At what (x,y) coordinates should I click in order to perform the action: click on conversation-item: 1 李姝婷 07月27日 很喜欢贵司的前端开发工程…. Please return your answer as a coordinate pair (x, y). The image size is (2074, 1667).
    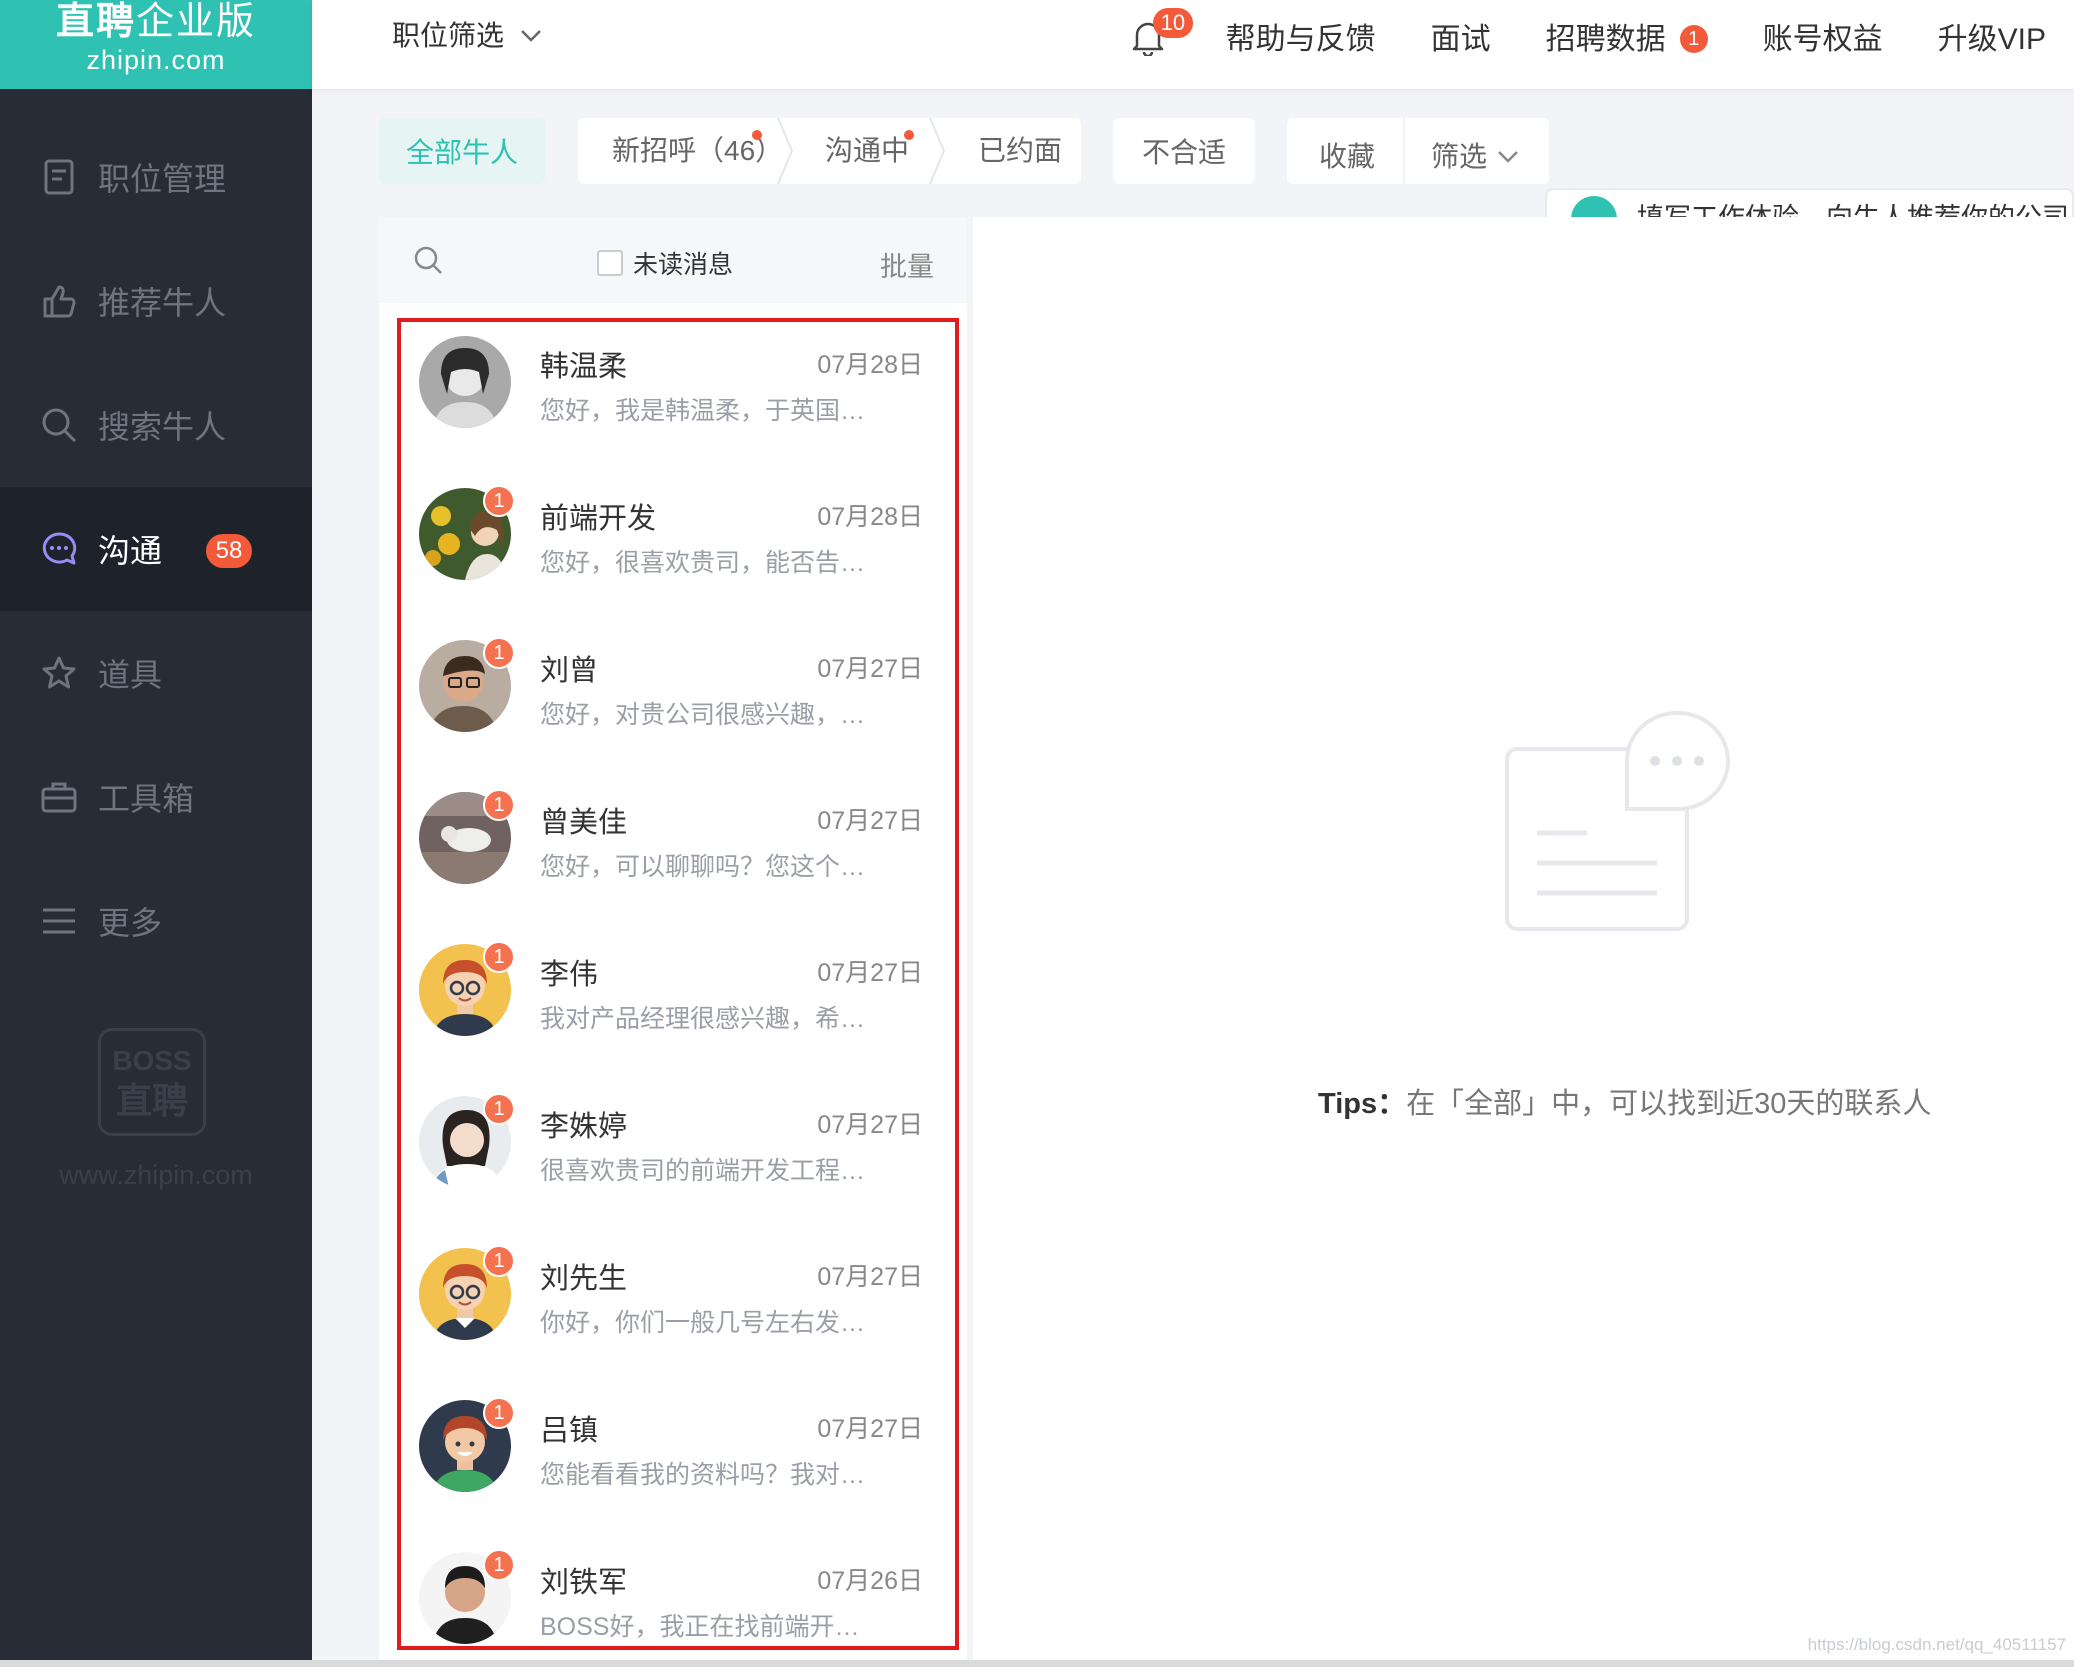
    Looking at the image, I should click on (678, 1155).